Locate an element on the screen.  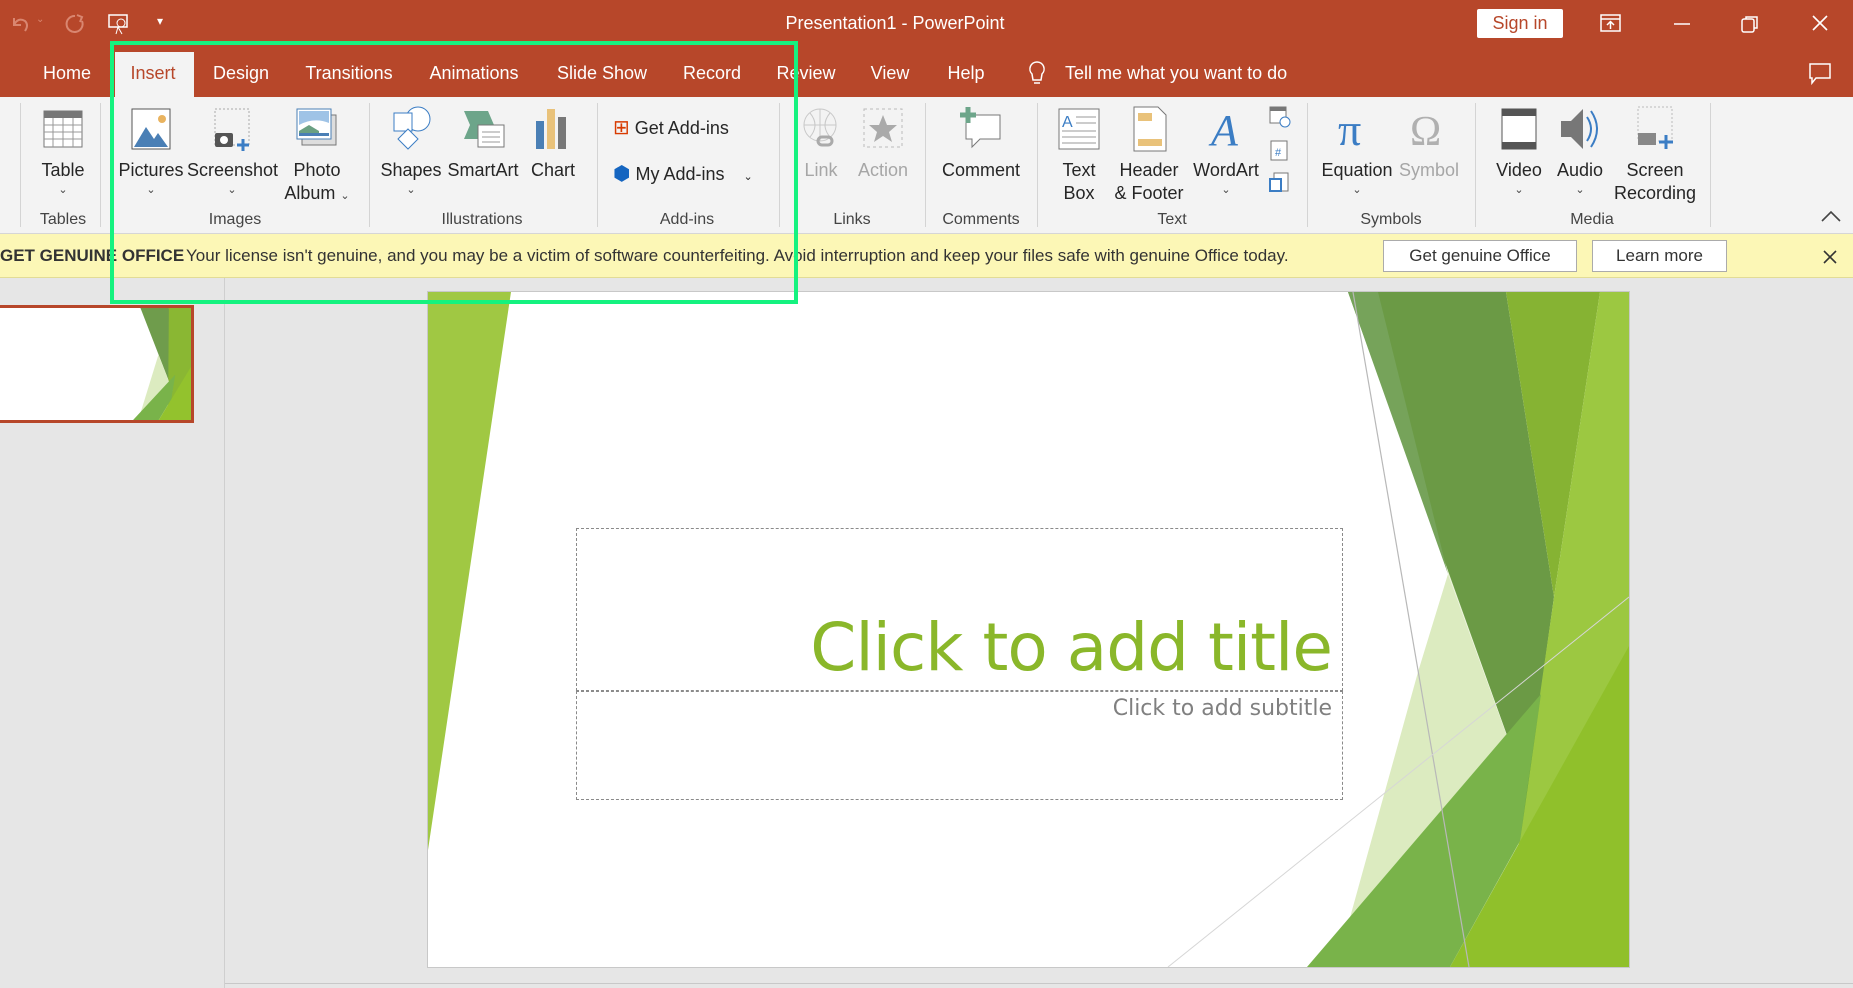
date-time-icon is located at coordinates (1280, 117).